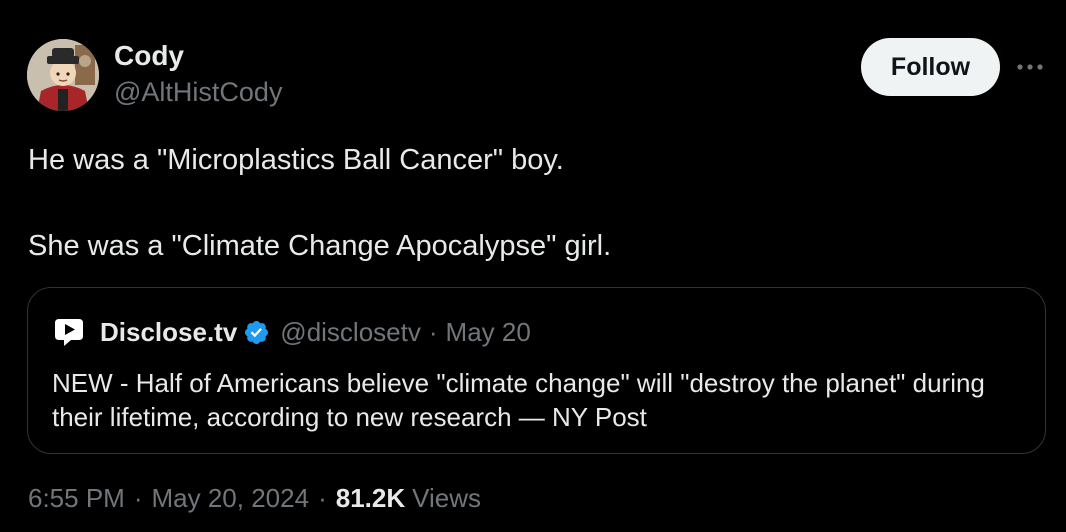  I want to click on quoted-author-handle: @disclosetv, so click(350, 332).